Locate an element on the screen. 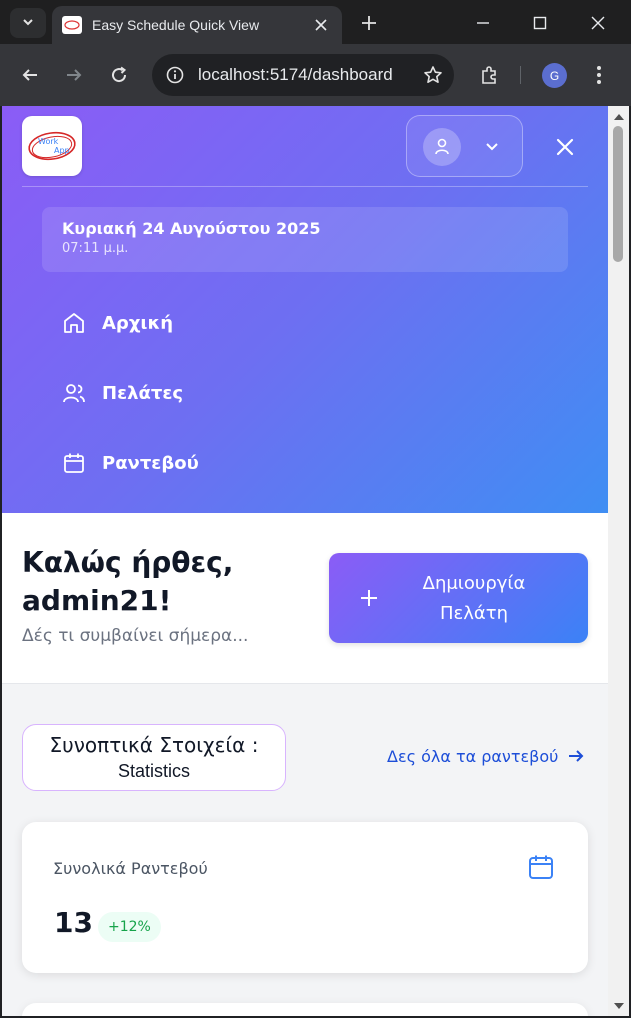 This screenshot has width=631, height=1018. logo-text-app: App is located at coordinates (62, 150).